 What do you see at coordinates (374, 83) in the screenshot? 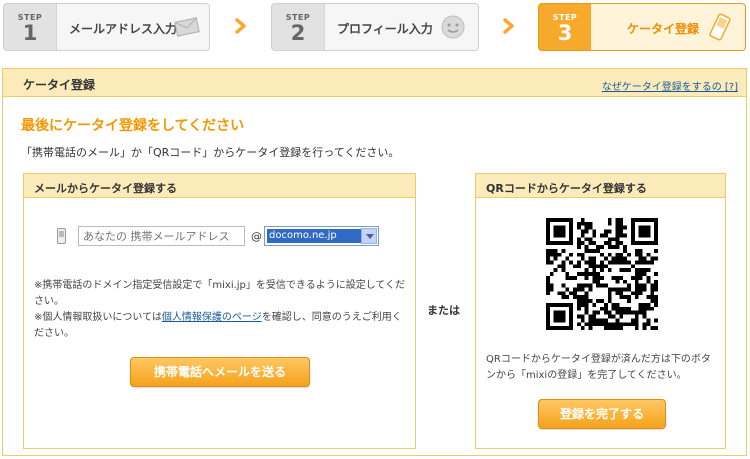
I see `panel-header: ケータイ登録 なぜケータイ登録をするの [?]` at bounding box center [374, 83].